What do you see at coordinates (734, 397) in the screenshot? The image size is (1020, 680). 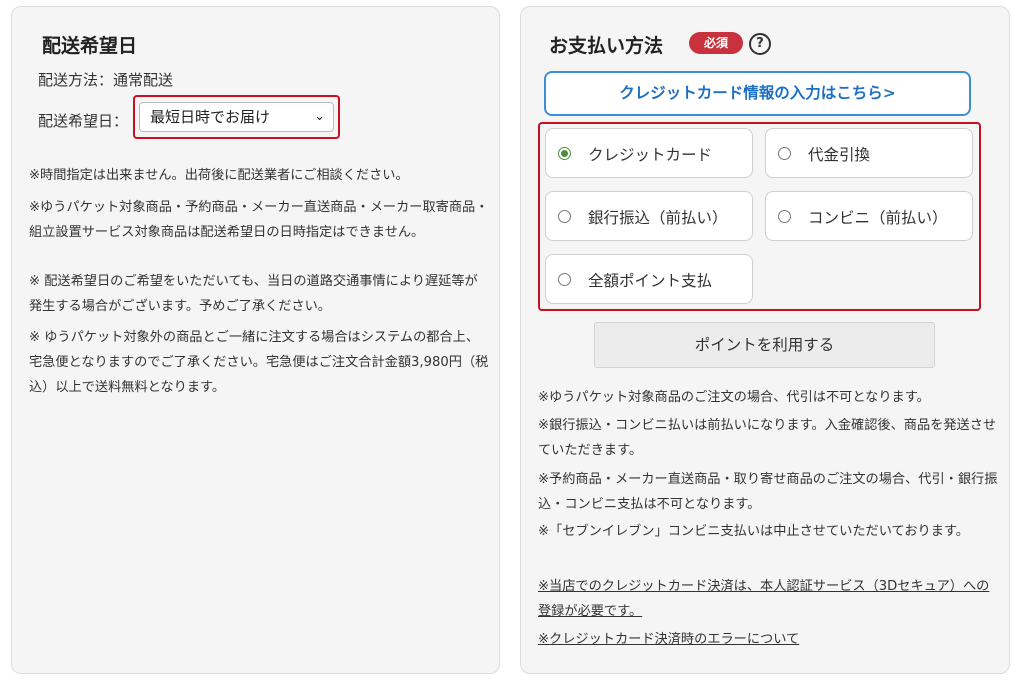 I see `payment-note: ※ゆうパケット対象商品のご注文の場合、代引は不可となります。` at bounding box center [734, 397].